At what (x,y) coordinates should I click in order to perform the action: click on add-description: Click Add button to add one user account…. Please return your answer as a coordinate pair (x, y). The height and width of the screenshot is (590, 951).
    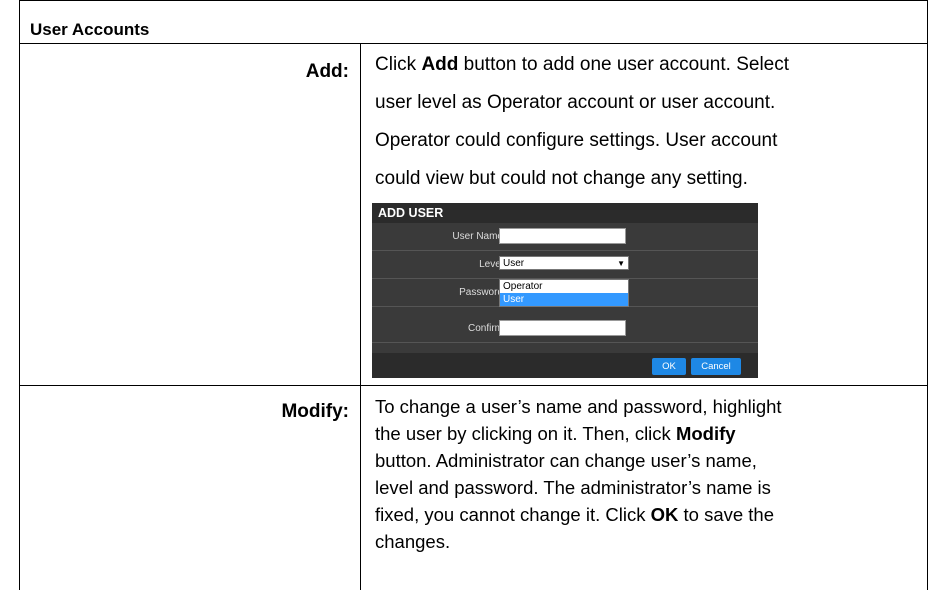
    Looking at the image, I should click on (582, 121).